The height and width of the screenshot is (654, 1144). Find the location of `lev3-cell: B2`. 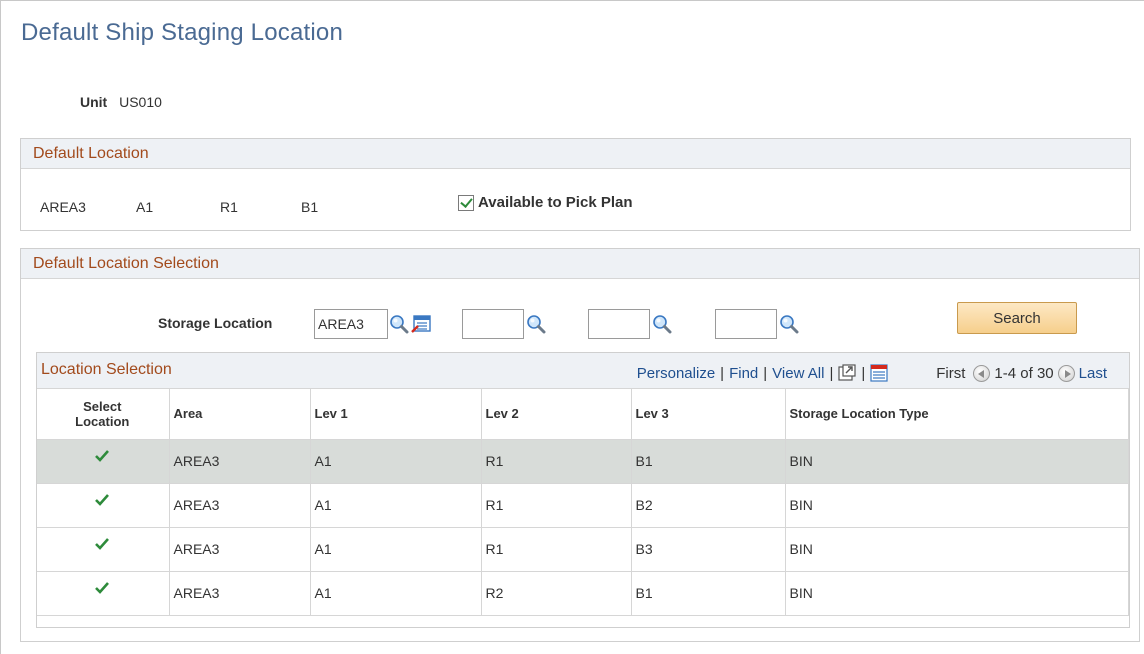

lev3-cell: B2 is located at coordinates (708, 505).